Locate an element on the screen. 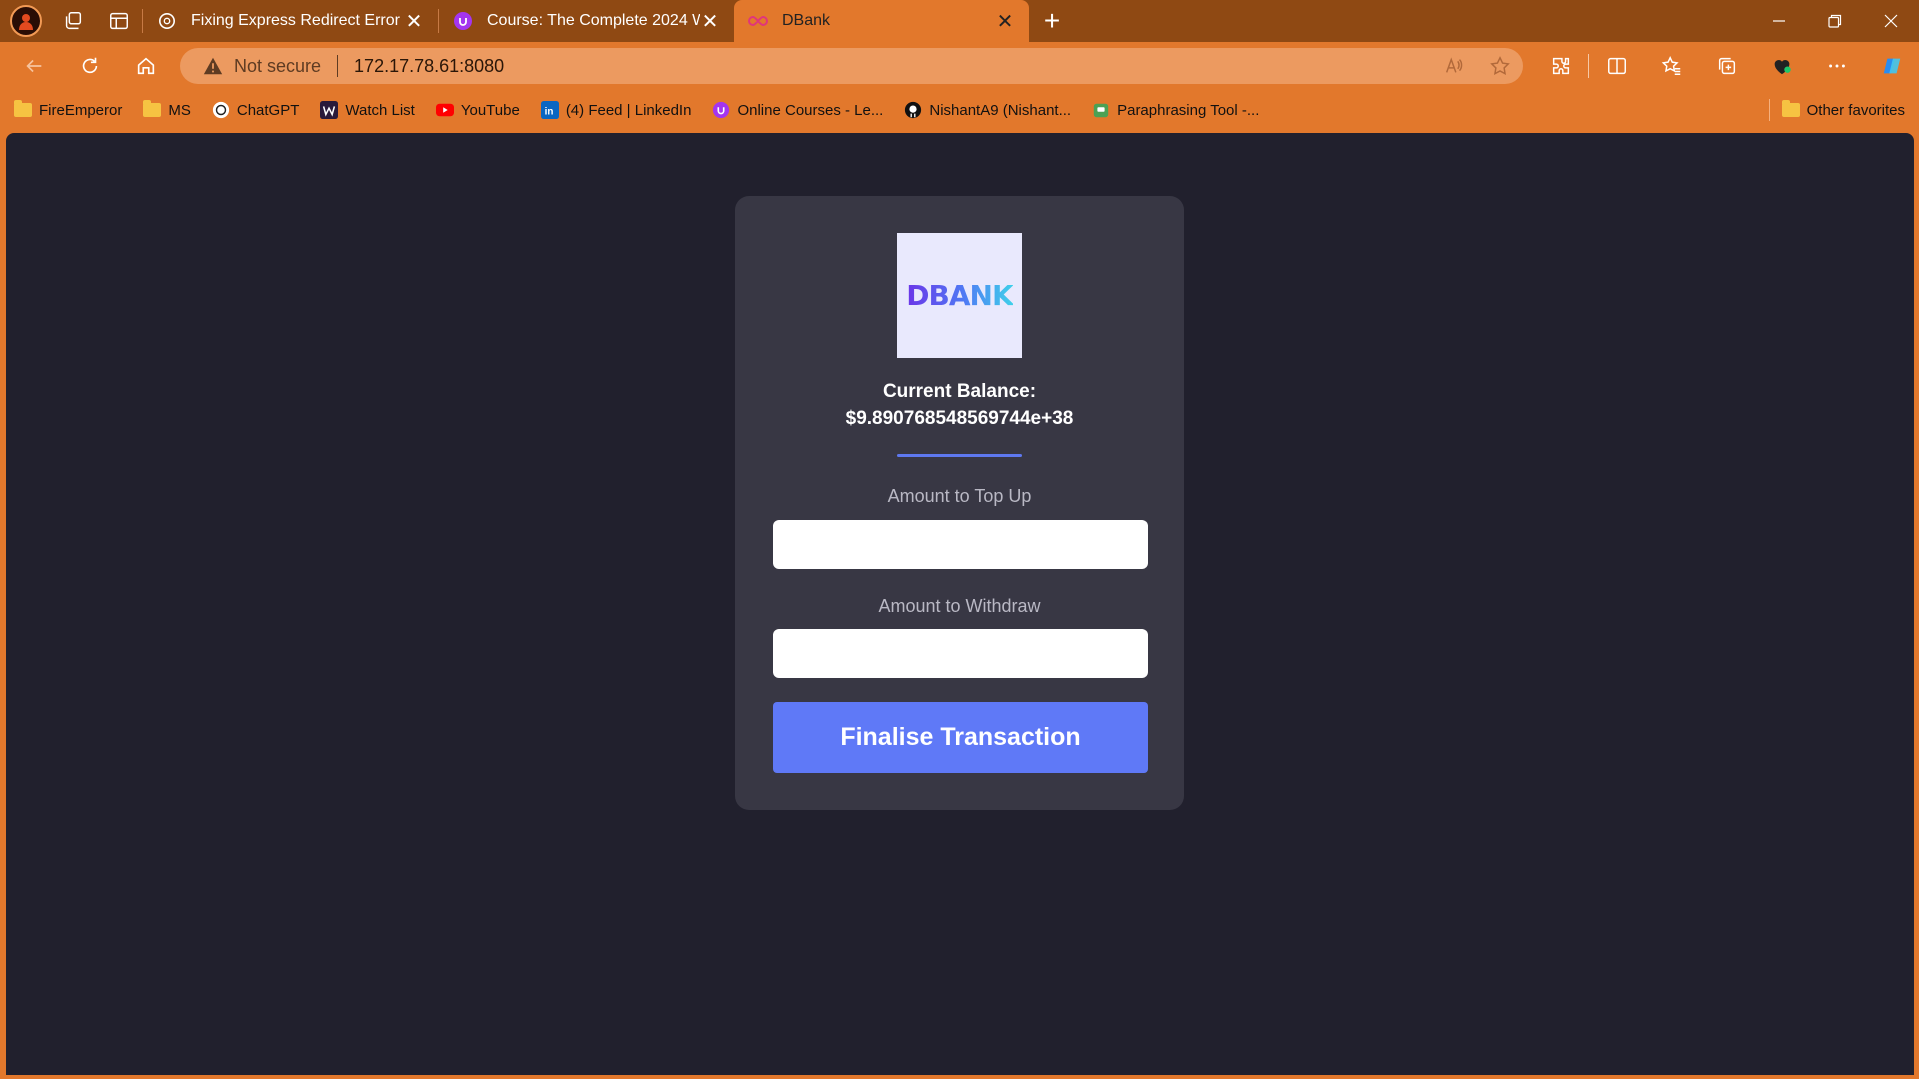  new-tab-button: + is located at coordinates (1052, 21).